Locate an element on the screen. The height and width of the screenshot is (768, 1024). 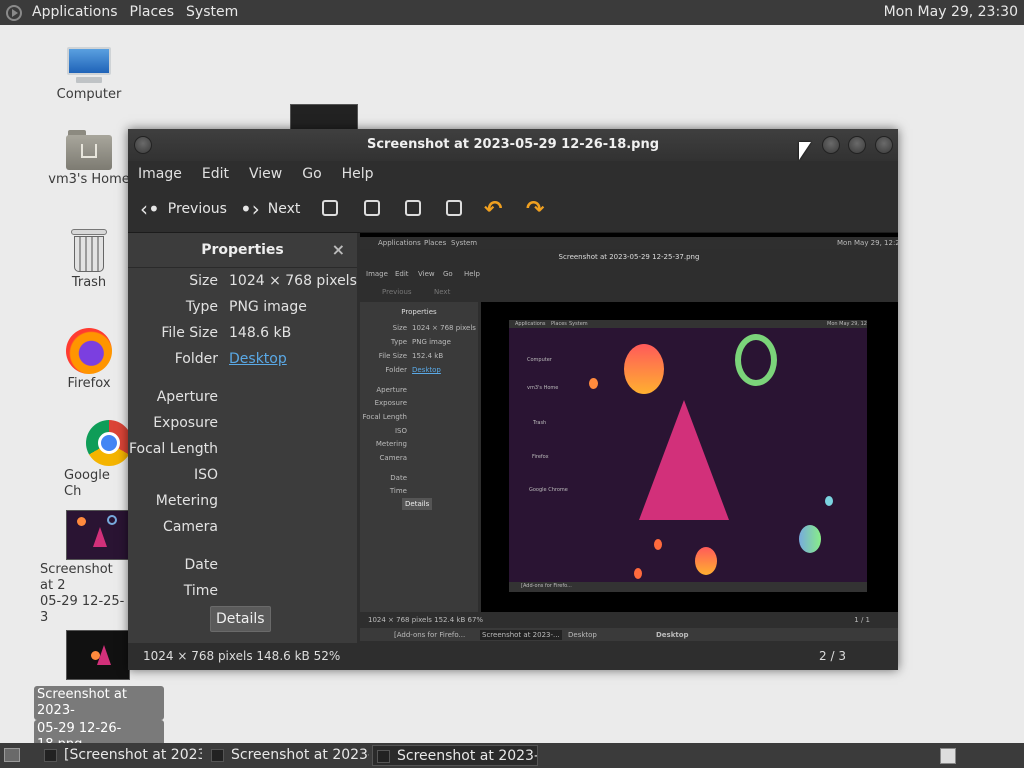
prop-file-size: File Size 148.6 kB is located at coordinates (242, 333).